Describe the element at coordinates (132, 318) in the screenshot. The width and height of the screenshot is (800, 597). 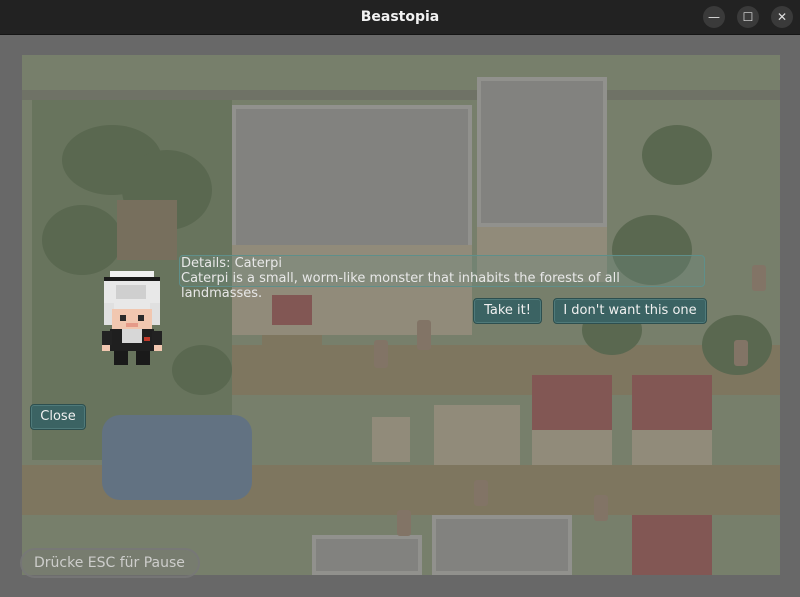
I see `trainer-sprite` at that location.